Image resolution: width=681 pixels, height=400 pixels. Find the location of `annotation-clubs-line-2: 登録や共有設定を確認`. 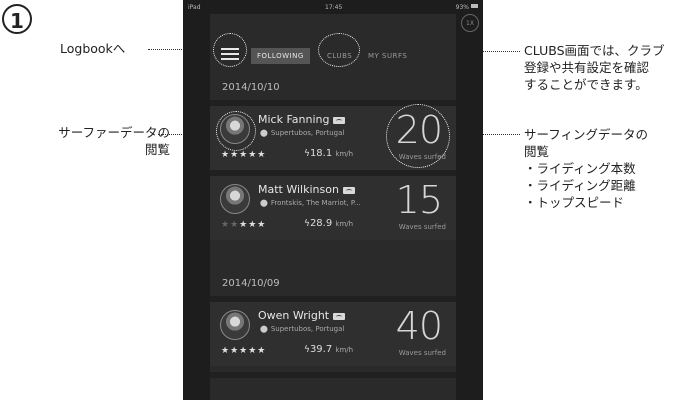

annotation-clubs-line-2: 登録や共有設定を確認 is located at coordinates (587, 67).